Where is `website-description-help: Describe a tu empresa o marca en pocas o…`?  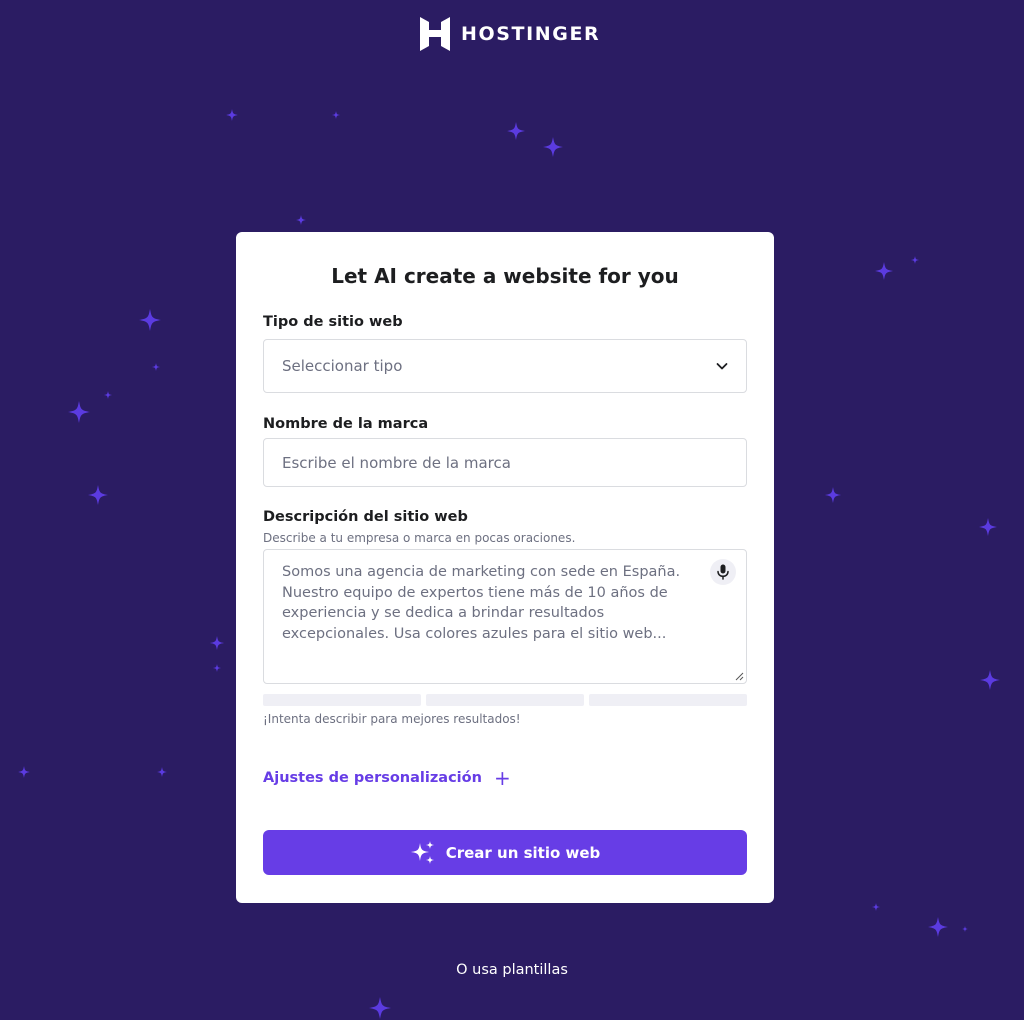
website-description-help: Describe a tu empresa o marca en pocas o… is located at coordinates (419, 538).